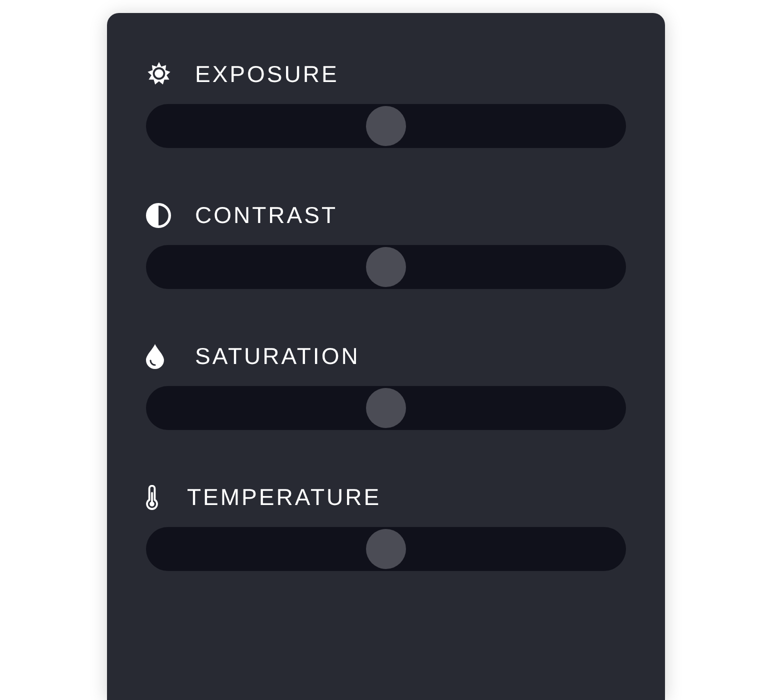 This screenshot has height=700, width=770. I want to click on adjustment-label: TEMPERATURE, so click(284, 497).